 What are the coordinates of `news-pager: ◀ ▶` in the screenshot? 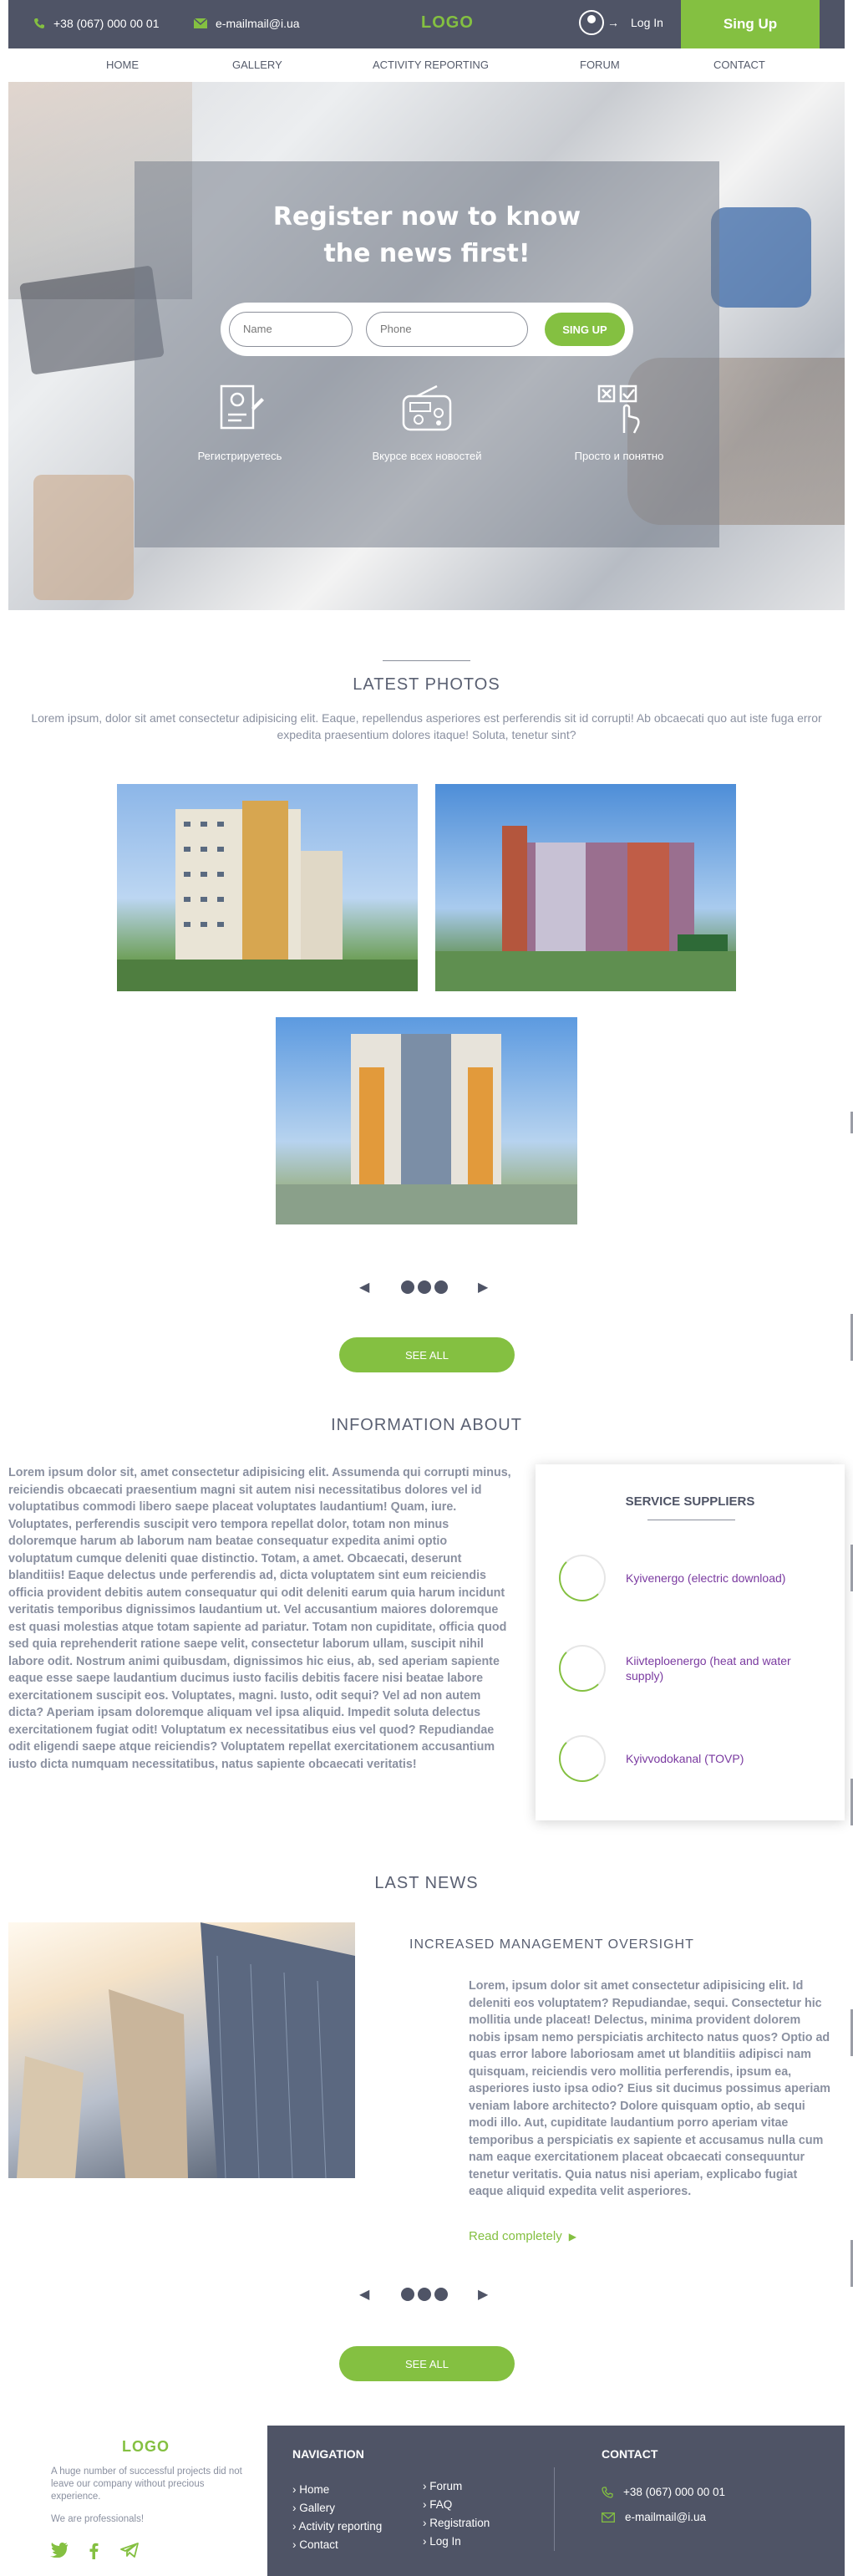 It's located at (427, 2294).